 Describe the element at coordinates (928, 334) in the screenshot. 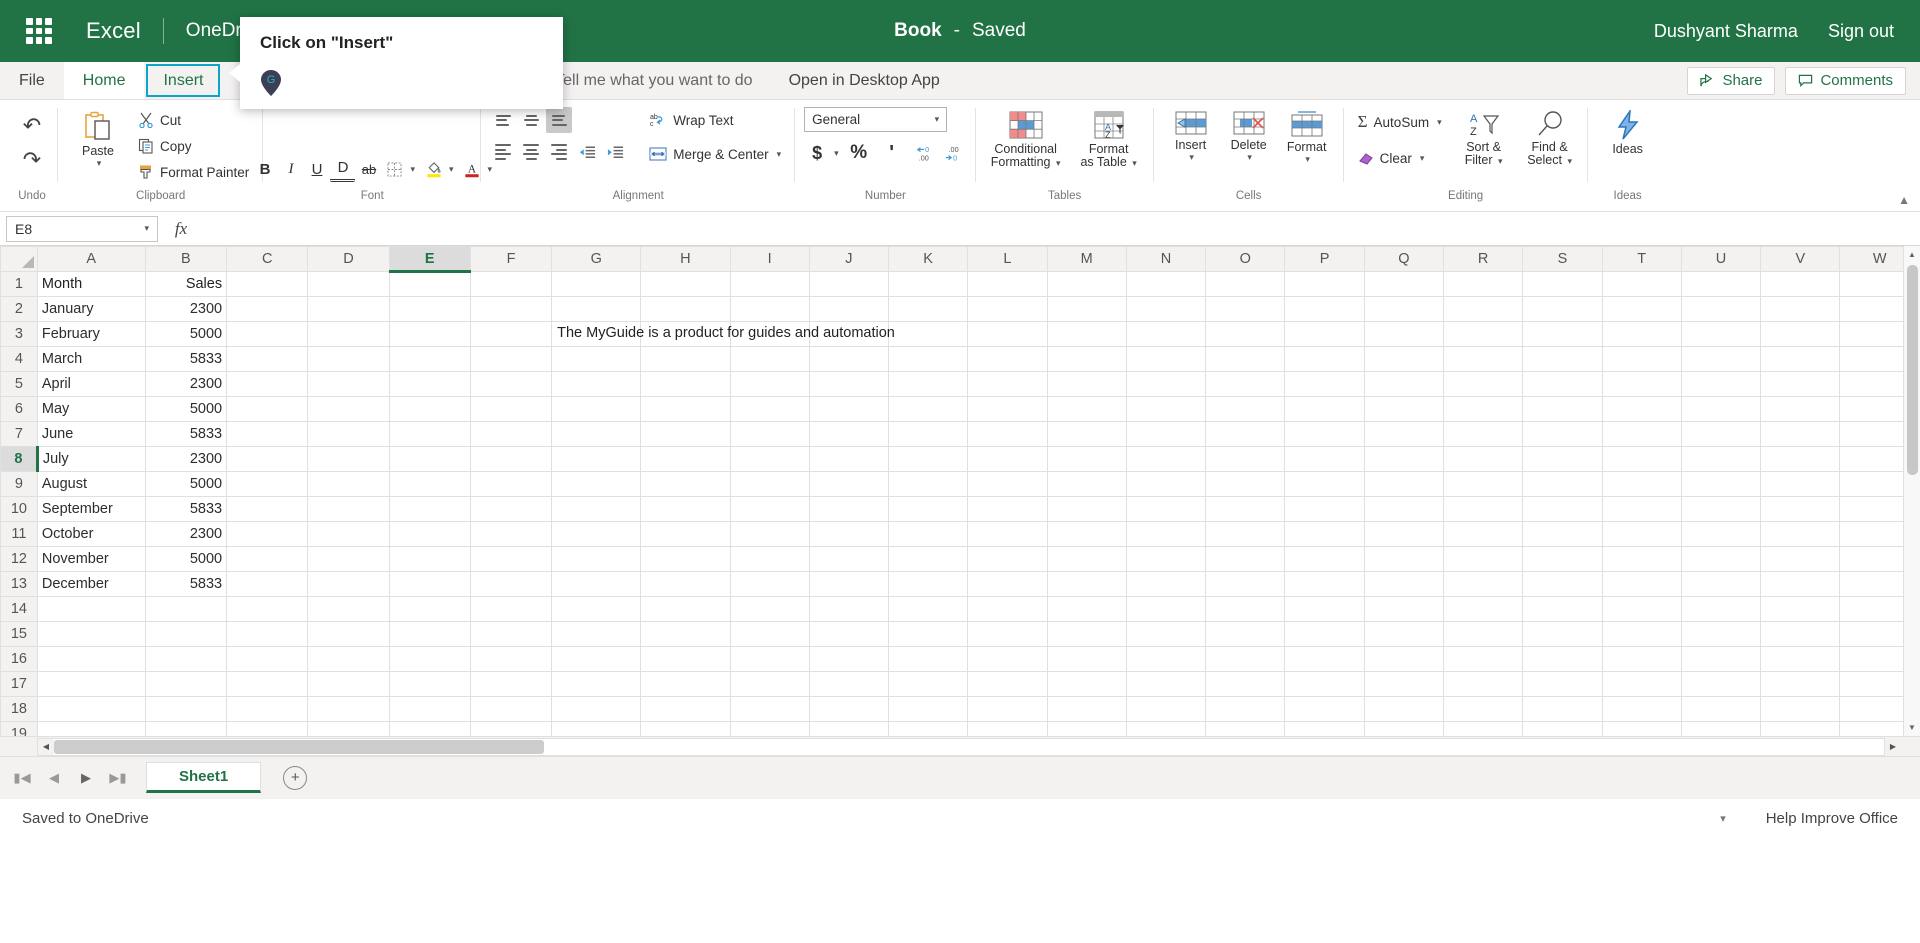

I see `cell-K3` at that location.